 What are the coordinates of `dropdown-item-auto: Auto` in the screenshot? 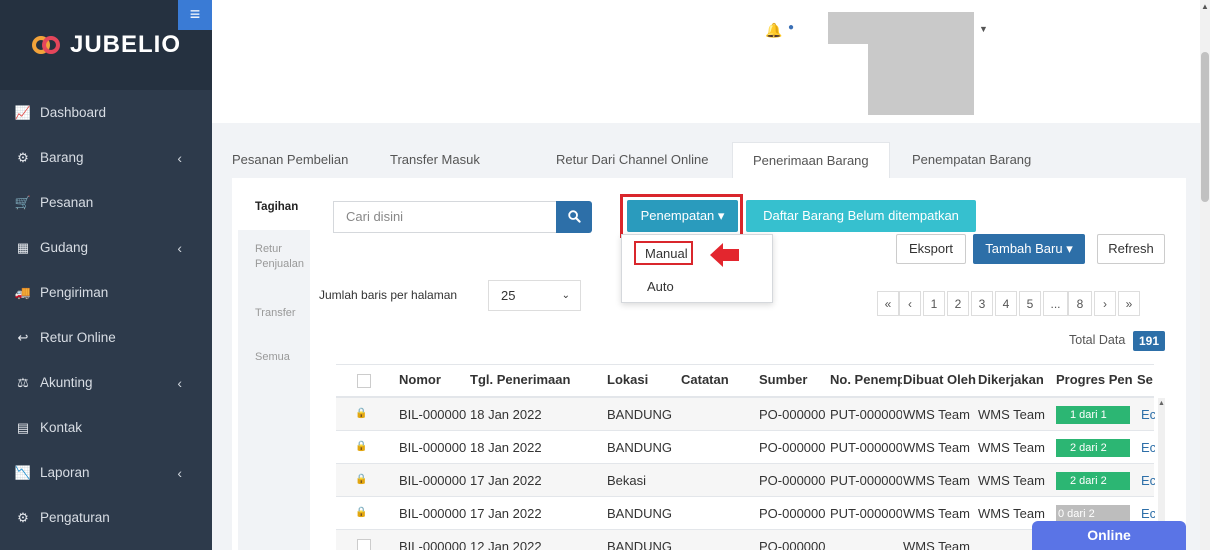 It's located at (660, 286).